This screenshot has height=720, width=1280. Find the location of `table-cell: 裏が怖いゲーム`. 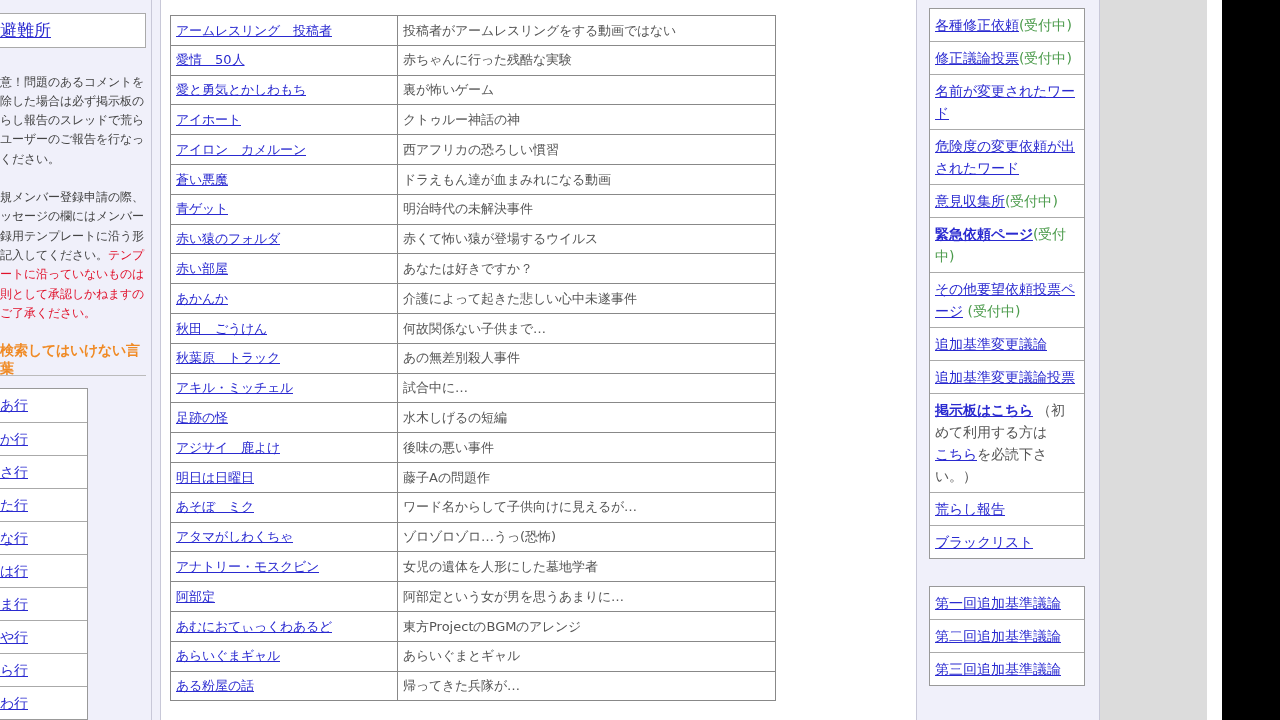

table-cell: 裏が怖いゲーム is located at coordinates (586, 90).